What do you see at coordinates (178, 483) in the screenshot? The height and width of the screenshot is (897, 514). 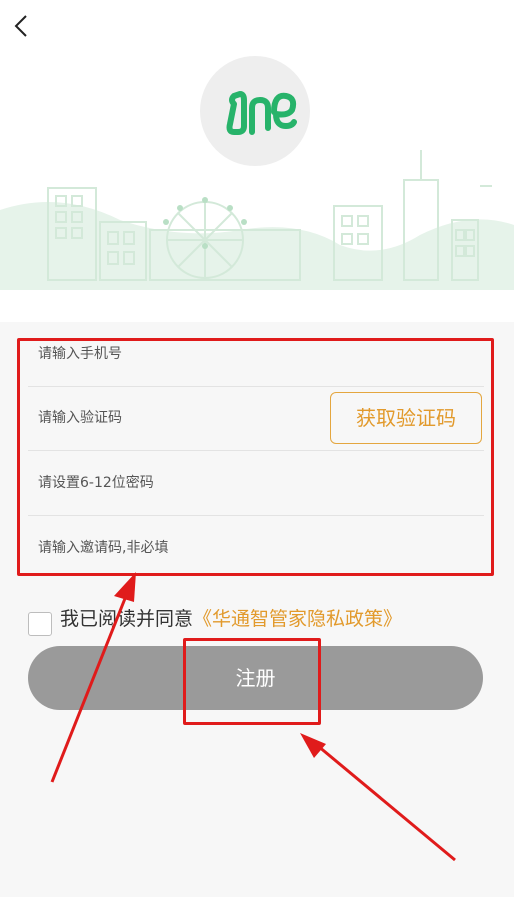 I see `password-input` at bounding box center [178, 483].